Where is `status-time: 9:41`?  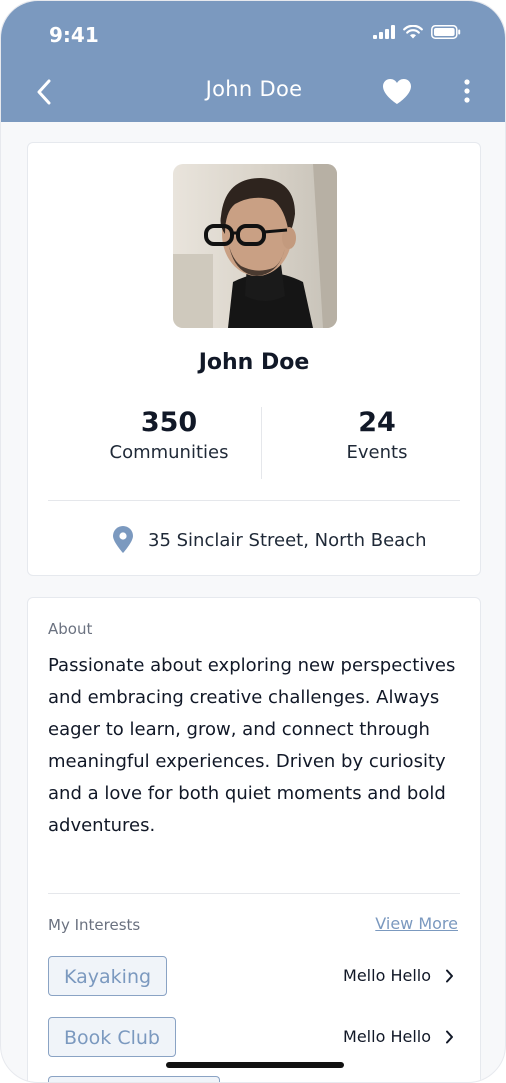
status-time: 9:41 is located at coordinates (74, 35).